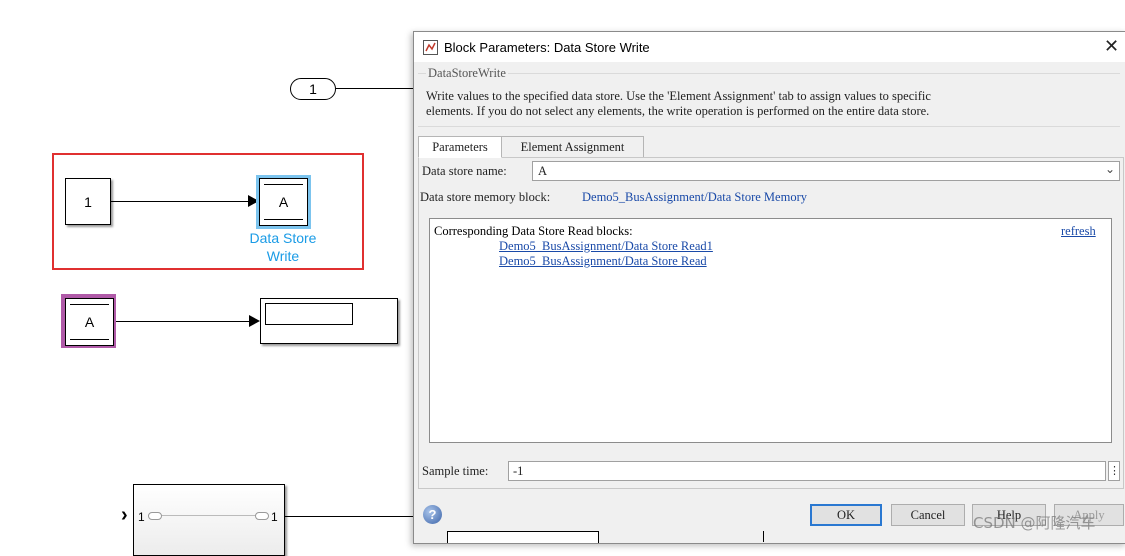 The height and width of the screenshot is (556, 1125). I want to click on inport-block: 1, so click(313, 89).